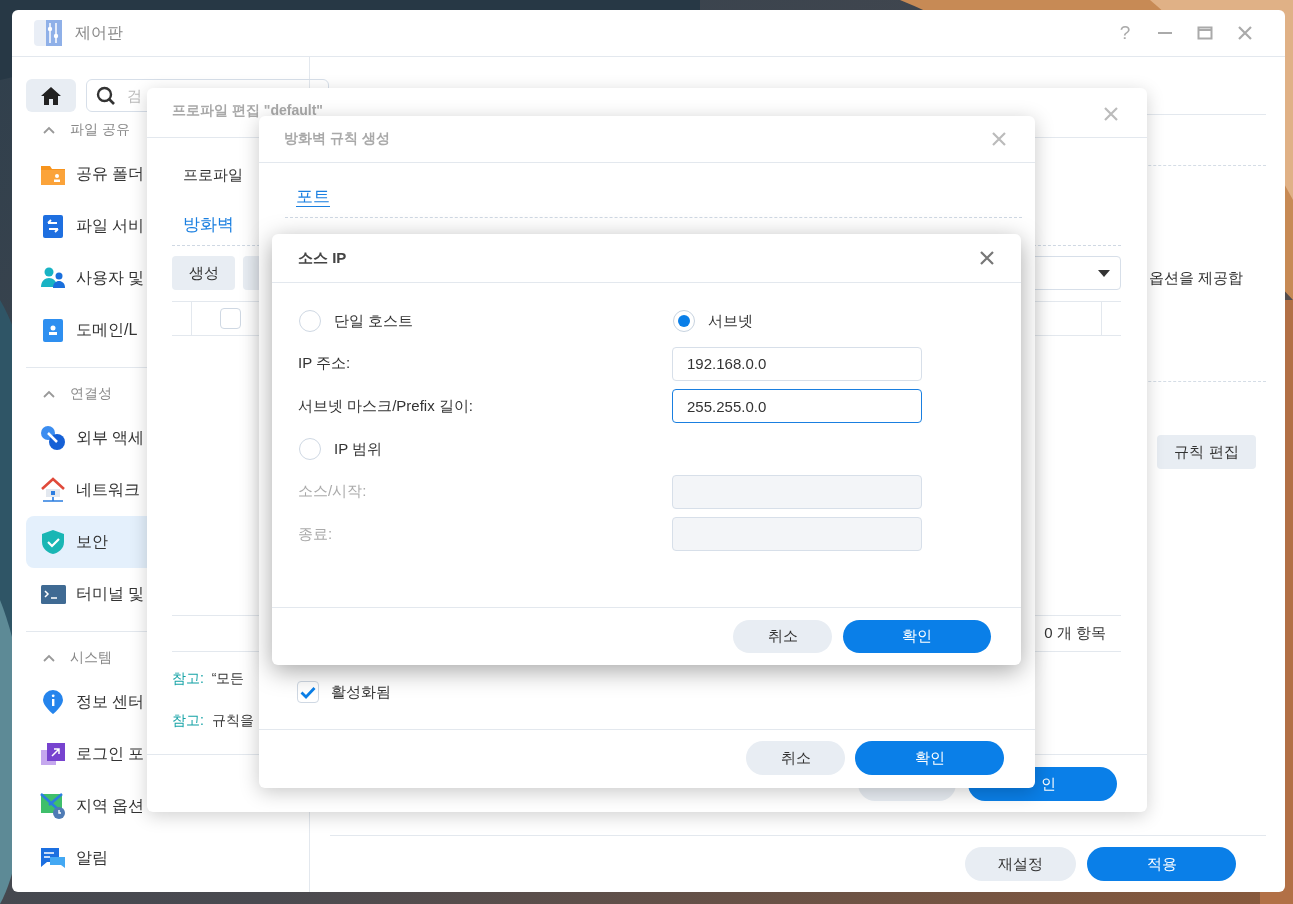 The image size is (1293, 904). Describe the element at coordinates (208, 224) in the screenshot. I see `section-title: 방화벽` at that location.